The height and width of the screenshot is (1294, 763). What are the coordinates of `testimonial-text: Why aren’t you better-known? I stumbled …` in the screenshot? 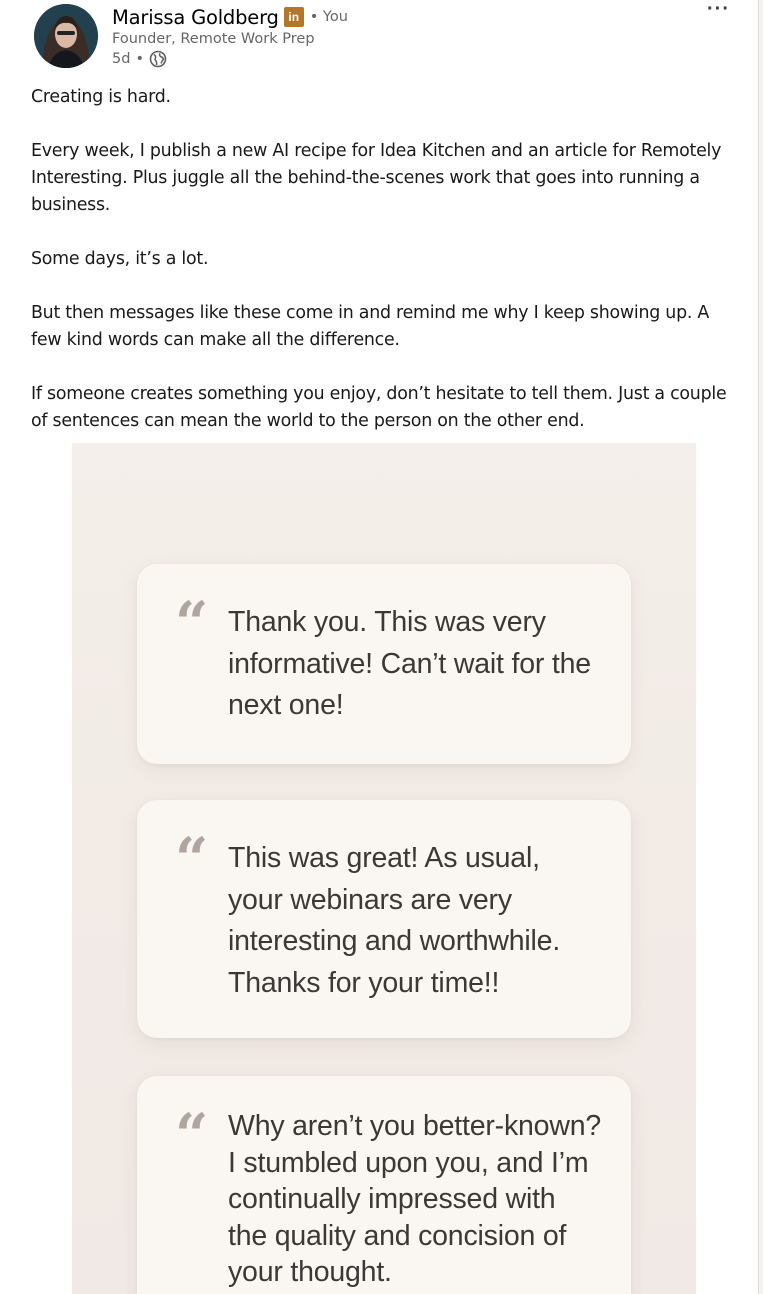 It's located at (414, 1199).